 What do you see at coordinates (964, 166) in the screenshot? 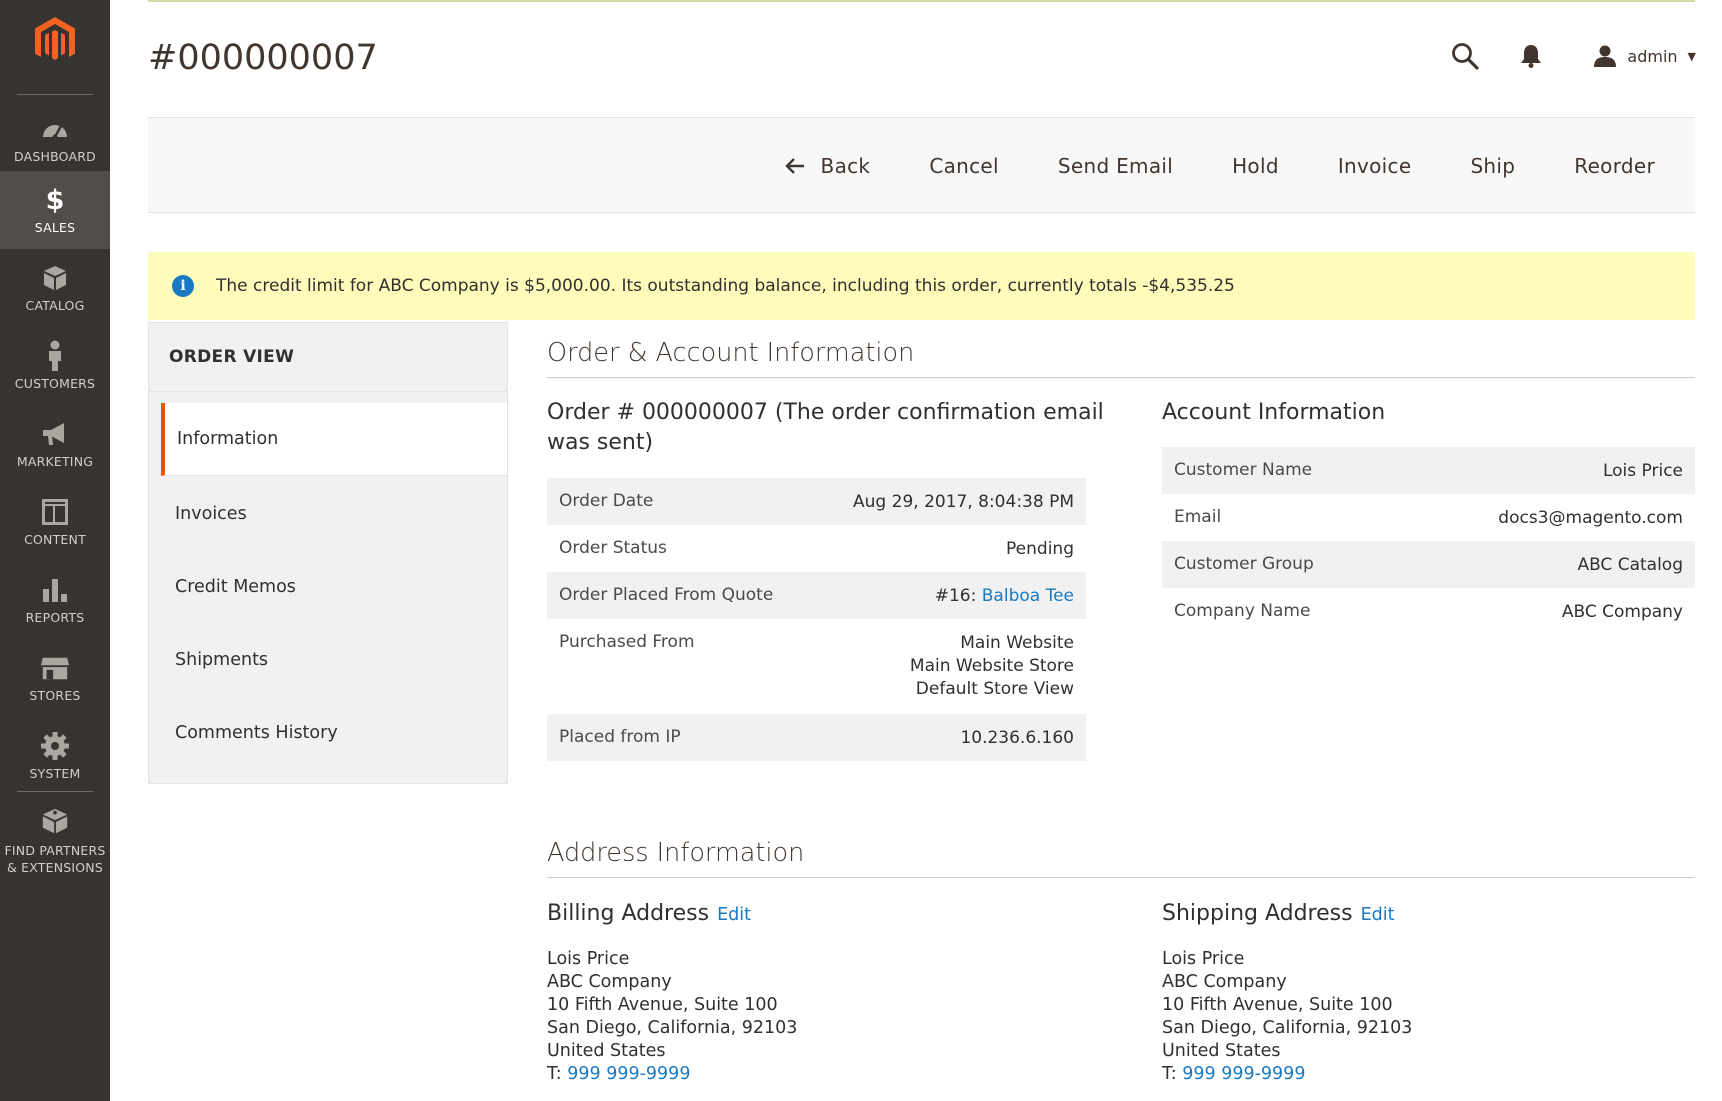
I see `cancel-button: Cancel` at bounding box center [964, 166].